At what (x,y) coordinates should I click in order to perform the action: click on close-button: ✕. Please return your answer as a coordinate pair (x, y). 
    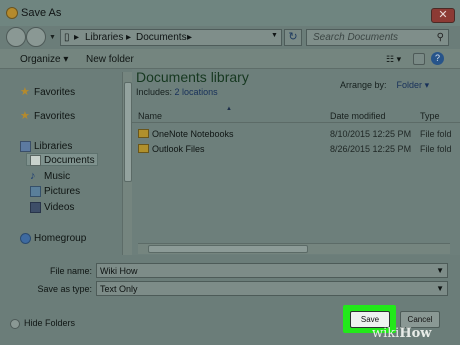
    Looking at the image, I should click on (443, 15).